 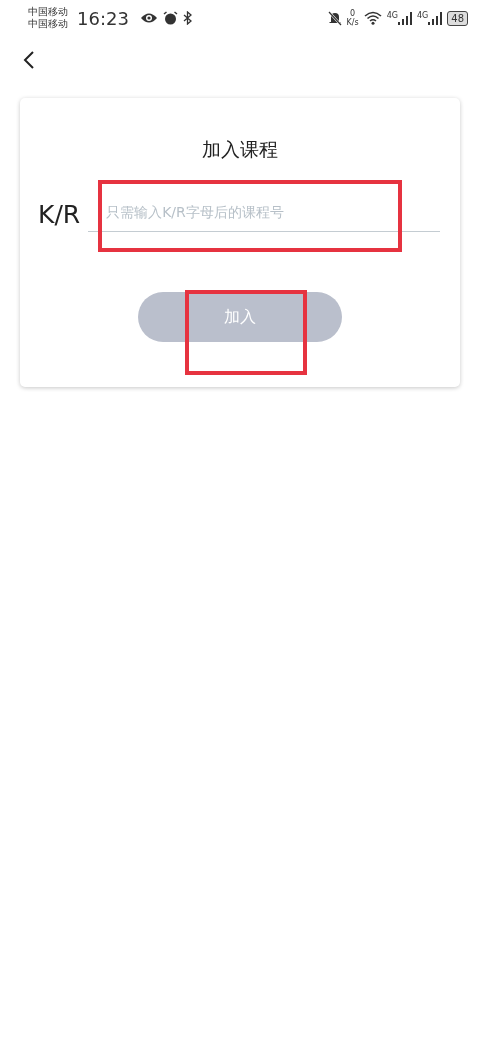 What do you see at coordinates (264, 212) in the screenshot?
I see `course-code-field: 只需输入K/R字母后的课程号` at bounding box center [264, 212].